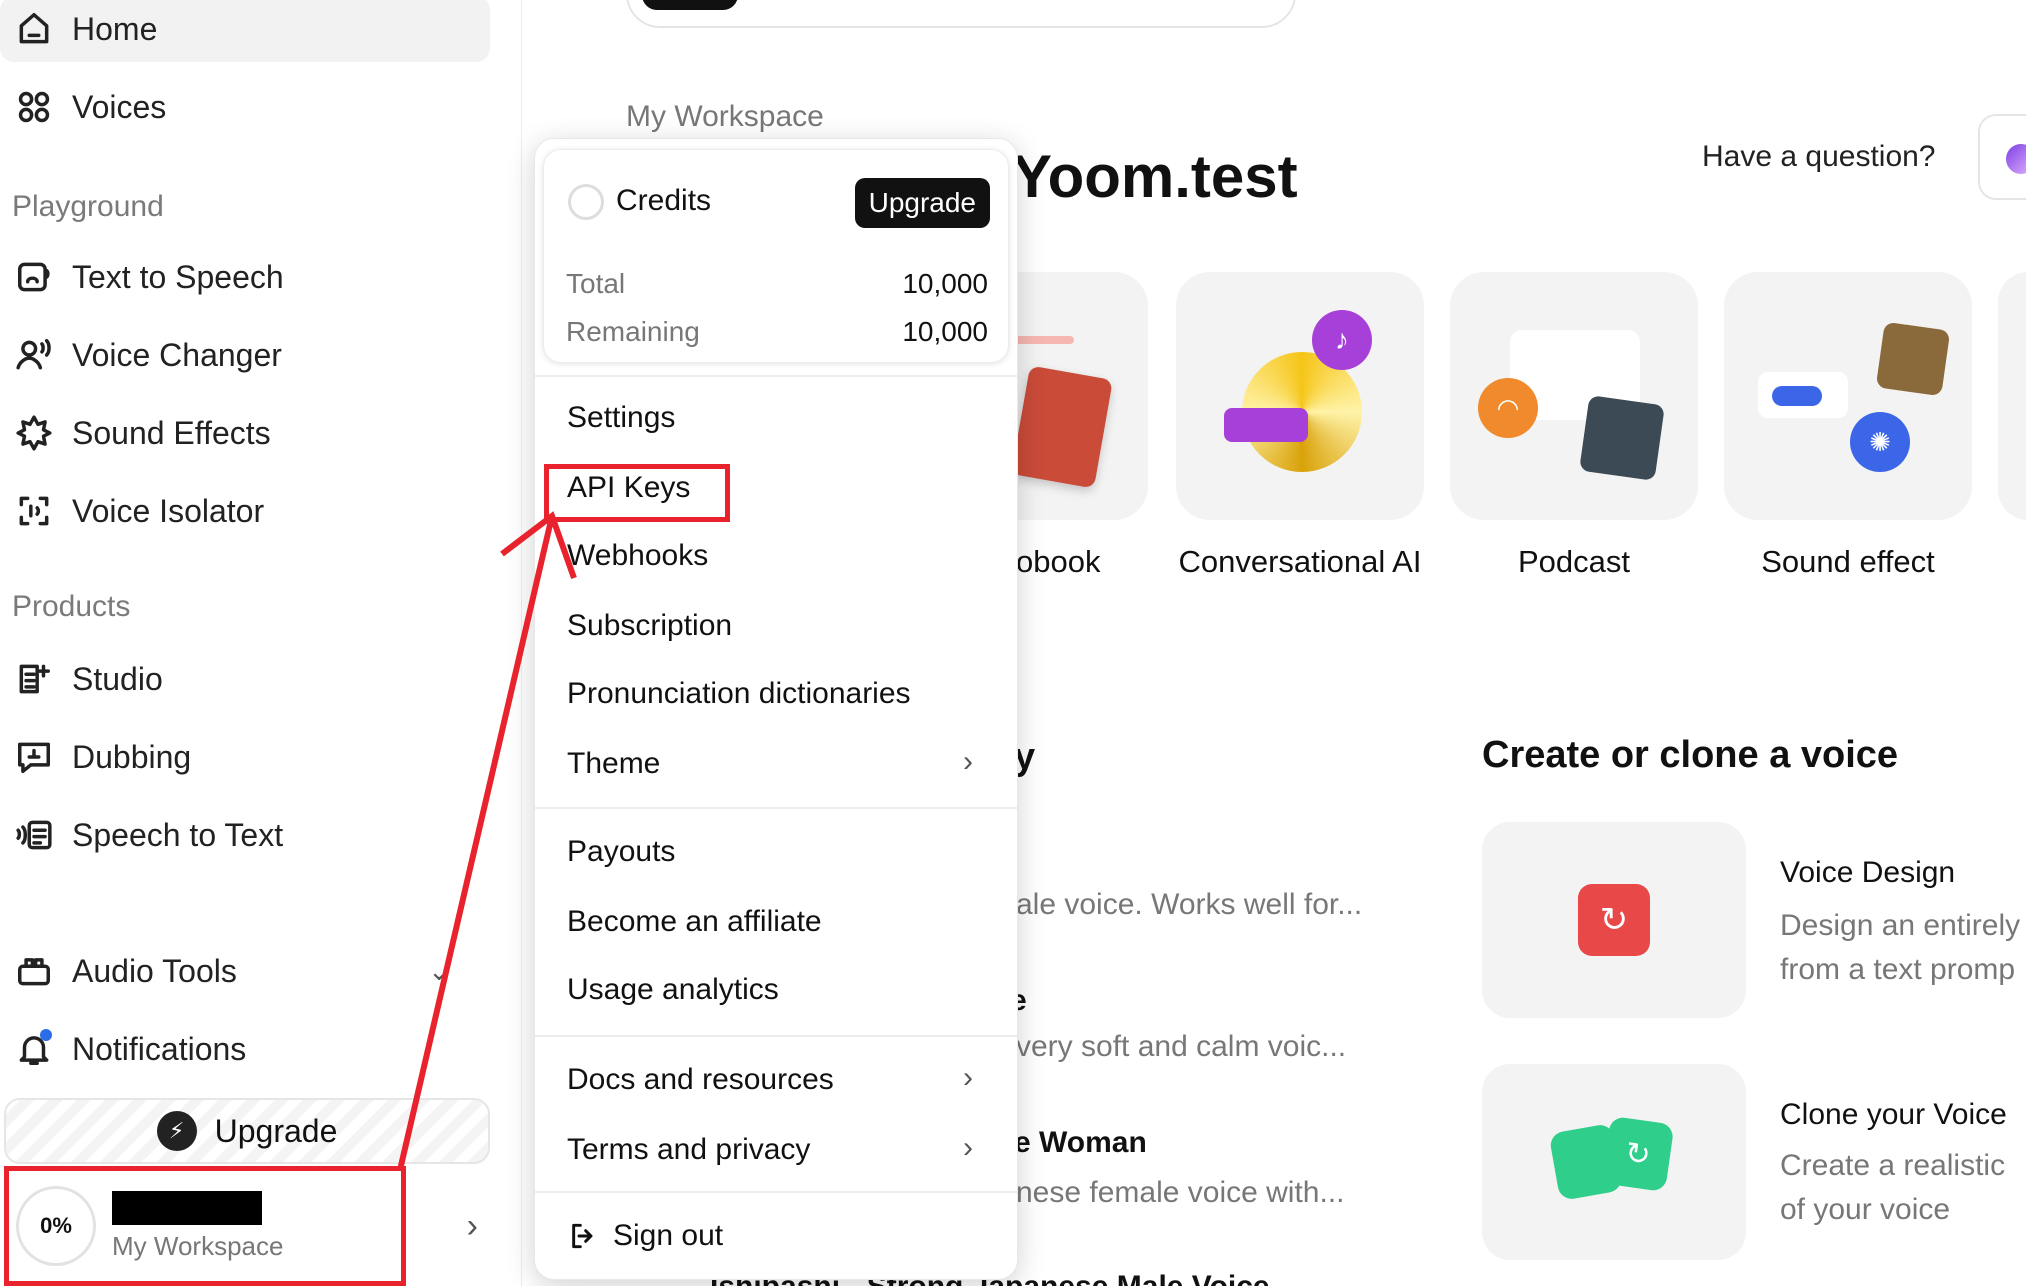  I want to click on page-title: Yoom.test, so click(1155, 176).